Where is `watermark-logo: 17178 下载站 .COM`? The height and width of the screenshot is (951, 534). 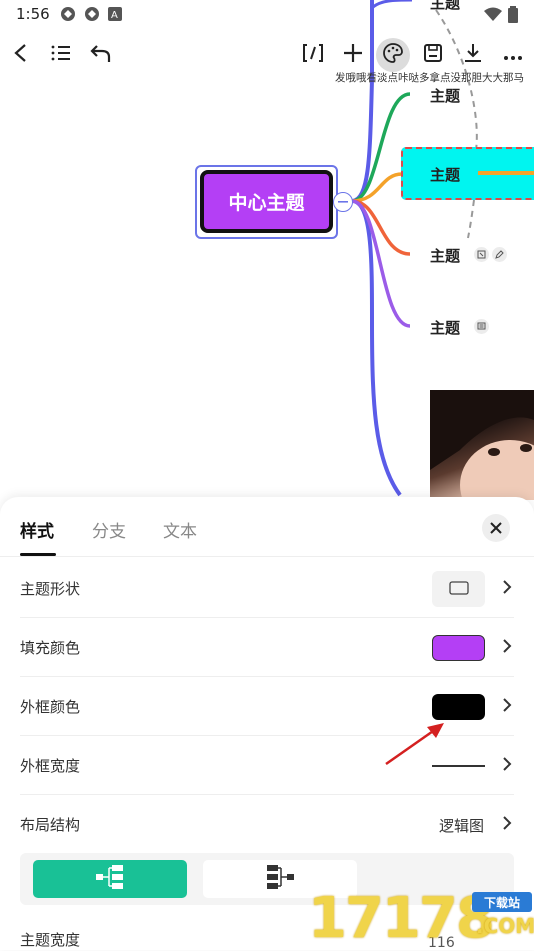
watermark-logo: 17178 下载站 .COM is located at coordinates (421, 919).